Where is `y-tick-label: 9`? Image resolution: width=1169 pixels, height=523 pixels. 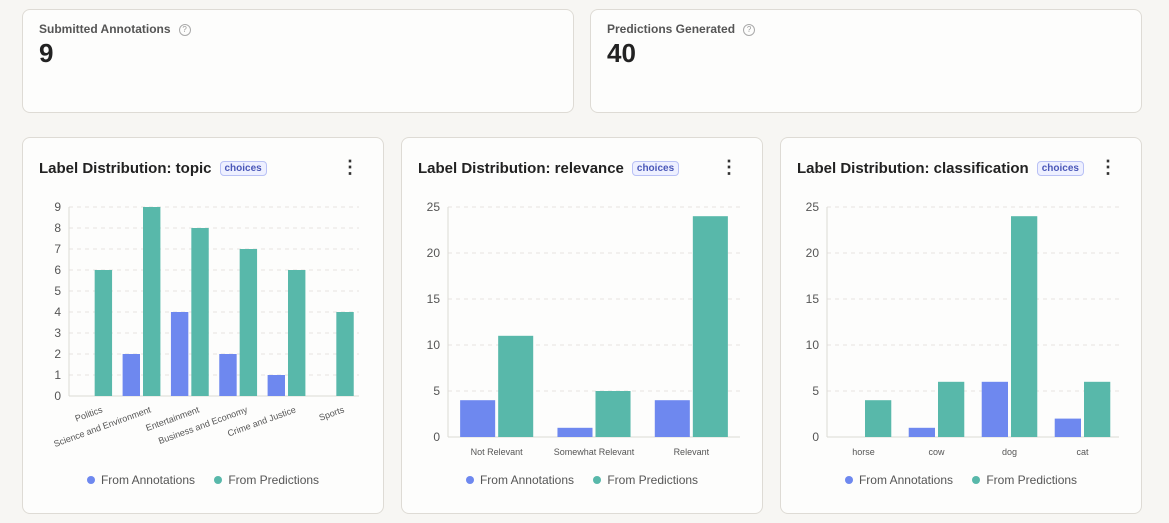 y-tick-label: 9 is located at coordinates (57, 207).